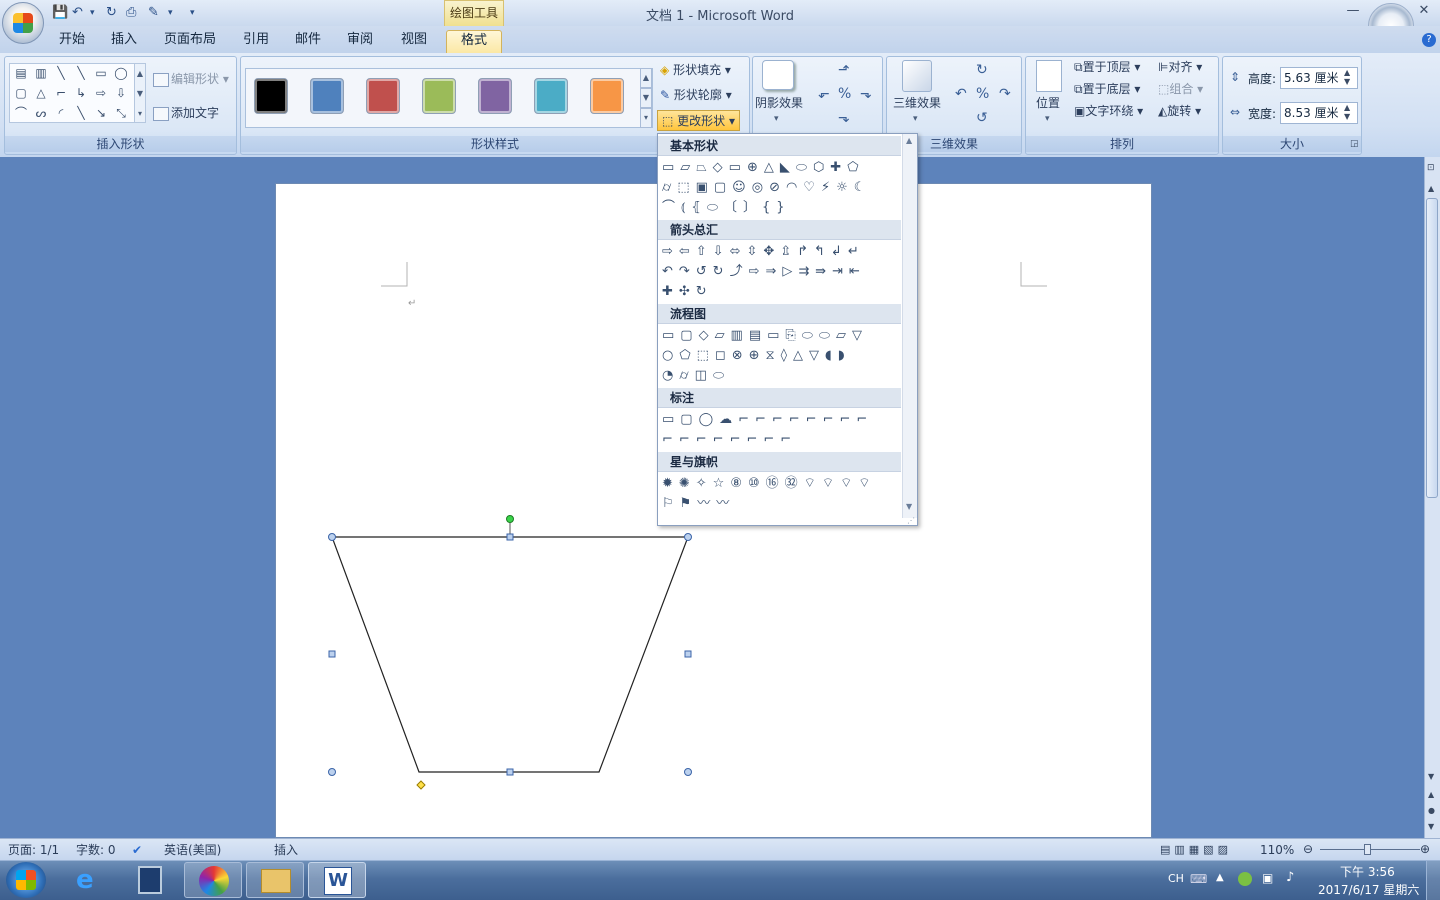 The height and width of the screenshot is (900, 1440). I want to click on proofing-icon: ✔, so click(137, 850).